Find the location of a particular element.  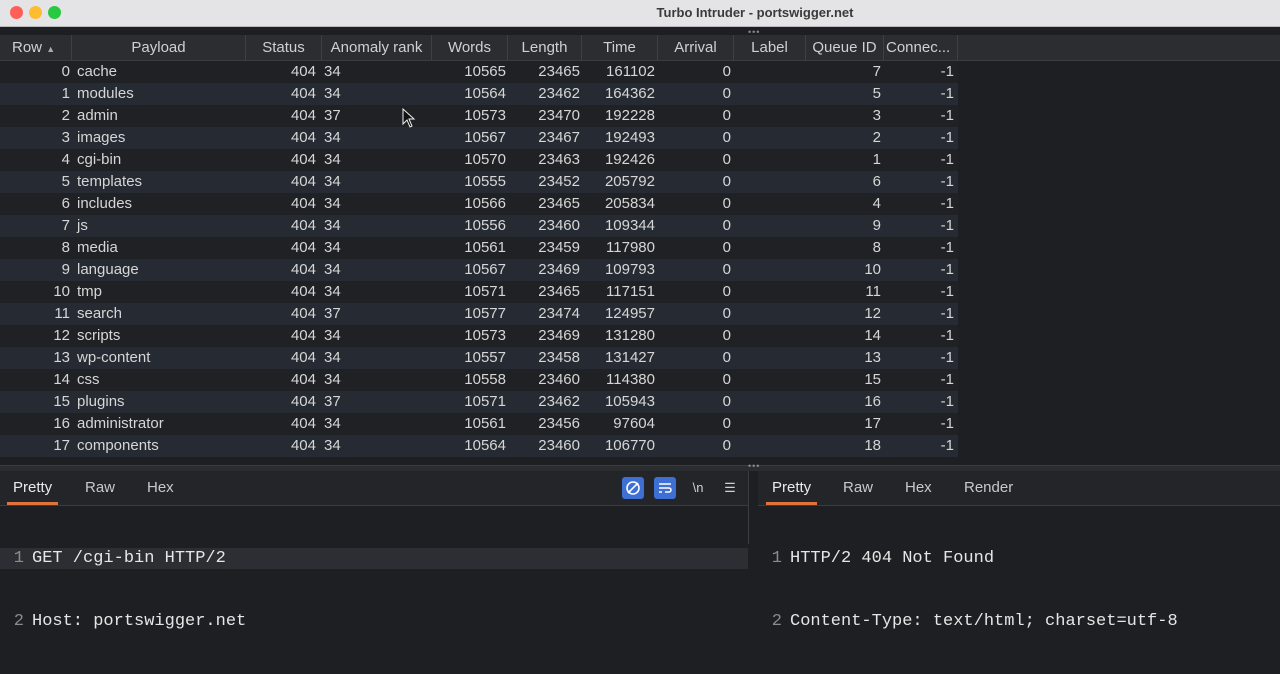

cell-words: 10577 is located at coordinates (485, 313).